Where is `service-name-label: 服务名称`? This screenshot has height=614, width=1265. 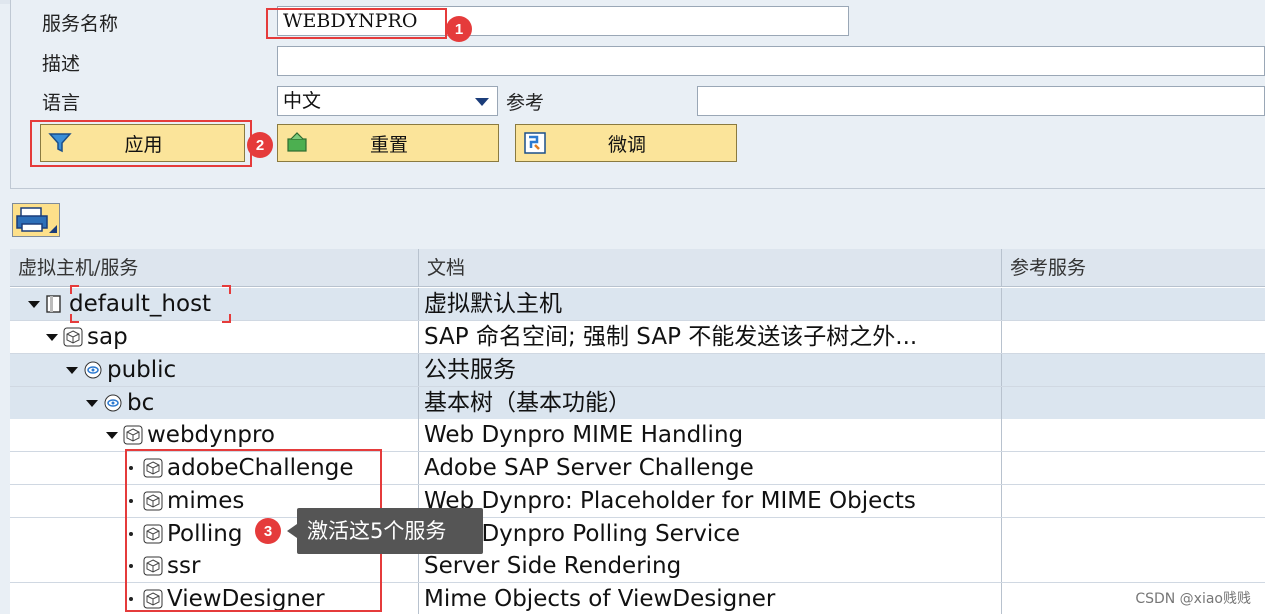
service-name-label: 服务名称 is located at coordinates (80, 24).